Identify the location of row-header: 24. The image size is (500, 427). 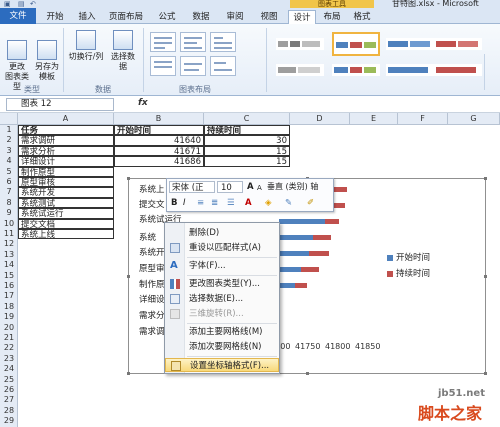
(9, 369).